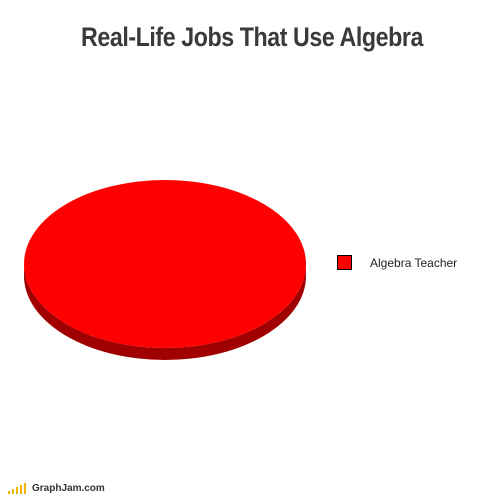 This screenshot has height=497, width=504. I want to click on footer-site: GraphJam.com, so click(68, 489).